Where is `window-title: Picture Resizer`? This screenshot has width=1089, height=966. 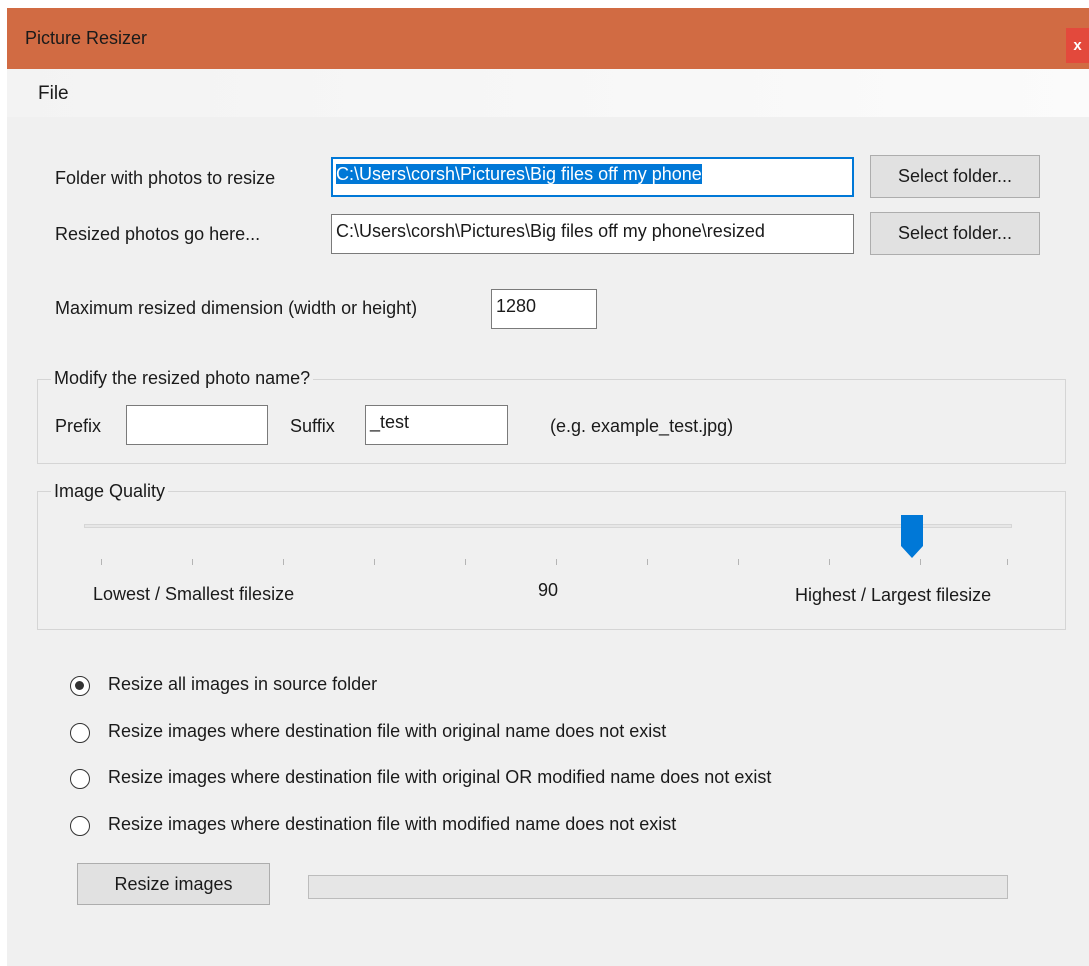 window-title: Picture Resizer is located at coordinates (86, 38).